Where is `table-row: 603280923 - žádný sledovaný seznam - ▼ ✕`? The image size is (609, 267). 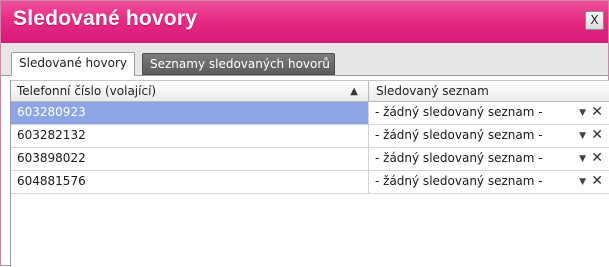 table-row: 603280923 - žádný sledovaný seznam - ▼ ✕ is located at coordinates (310, 113).